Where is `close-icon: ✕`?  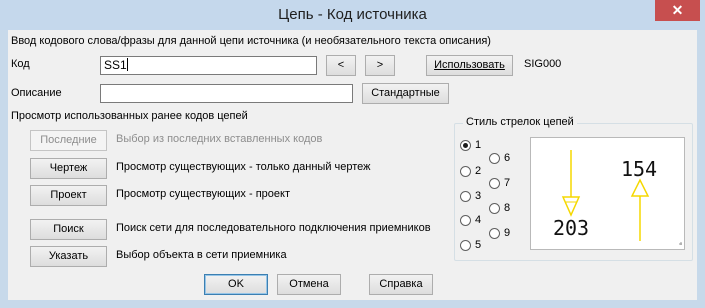 close-icon: ✕ is located at coordinates (677, 10).